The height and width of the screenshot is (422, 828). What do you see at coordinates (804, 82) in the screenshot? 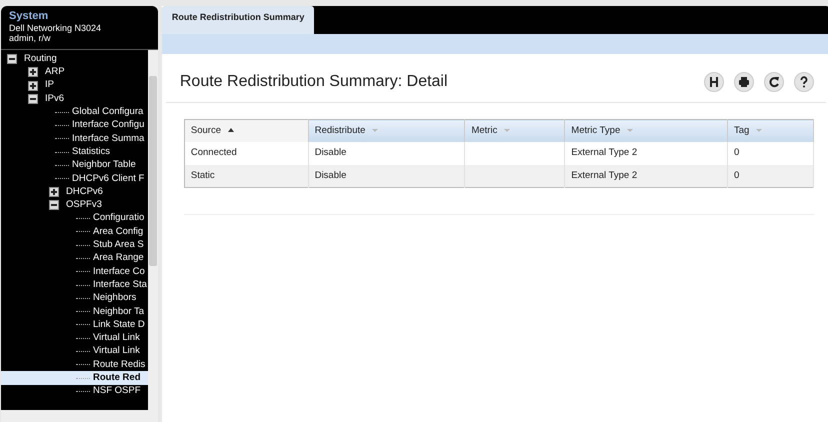
I see `help-icon` at bounding box center [804, 82].